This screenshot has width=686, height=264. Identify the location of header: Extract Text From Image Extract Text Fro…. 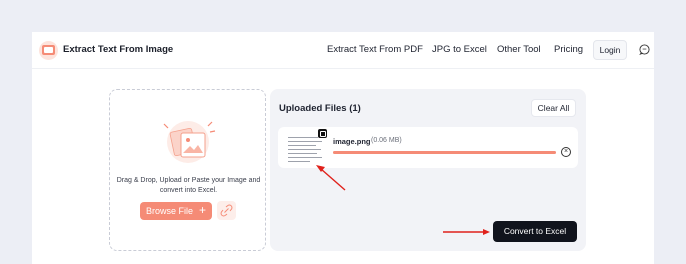
(343, 50).